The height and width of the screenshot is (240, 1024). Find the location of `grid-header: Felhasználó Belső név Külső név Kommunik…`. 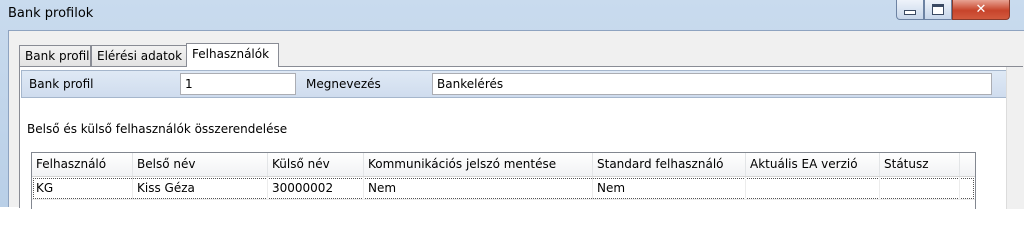

grid-header: Felhasználó Belső név Külső név Kommunik… is located at coordinates (503, 165).